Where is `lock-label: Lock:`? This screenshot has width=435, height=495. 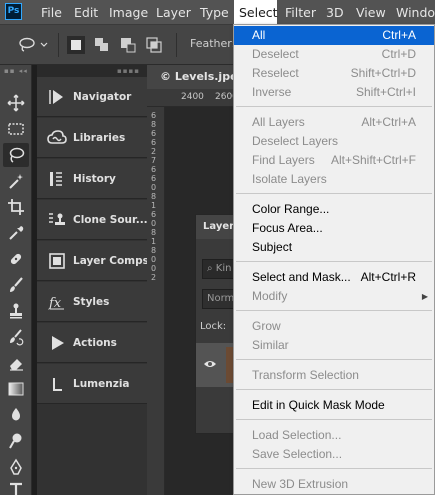 lock-label: Lock: is located at coordinates (213, 326).